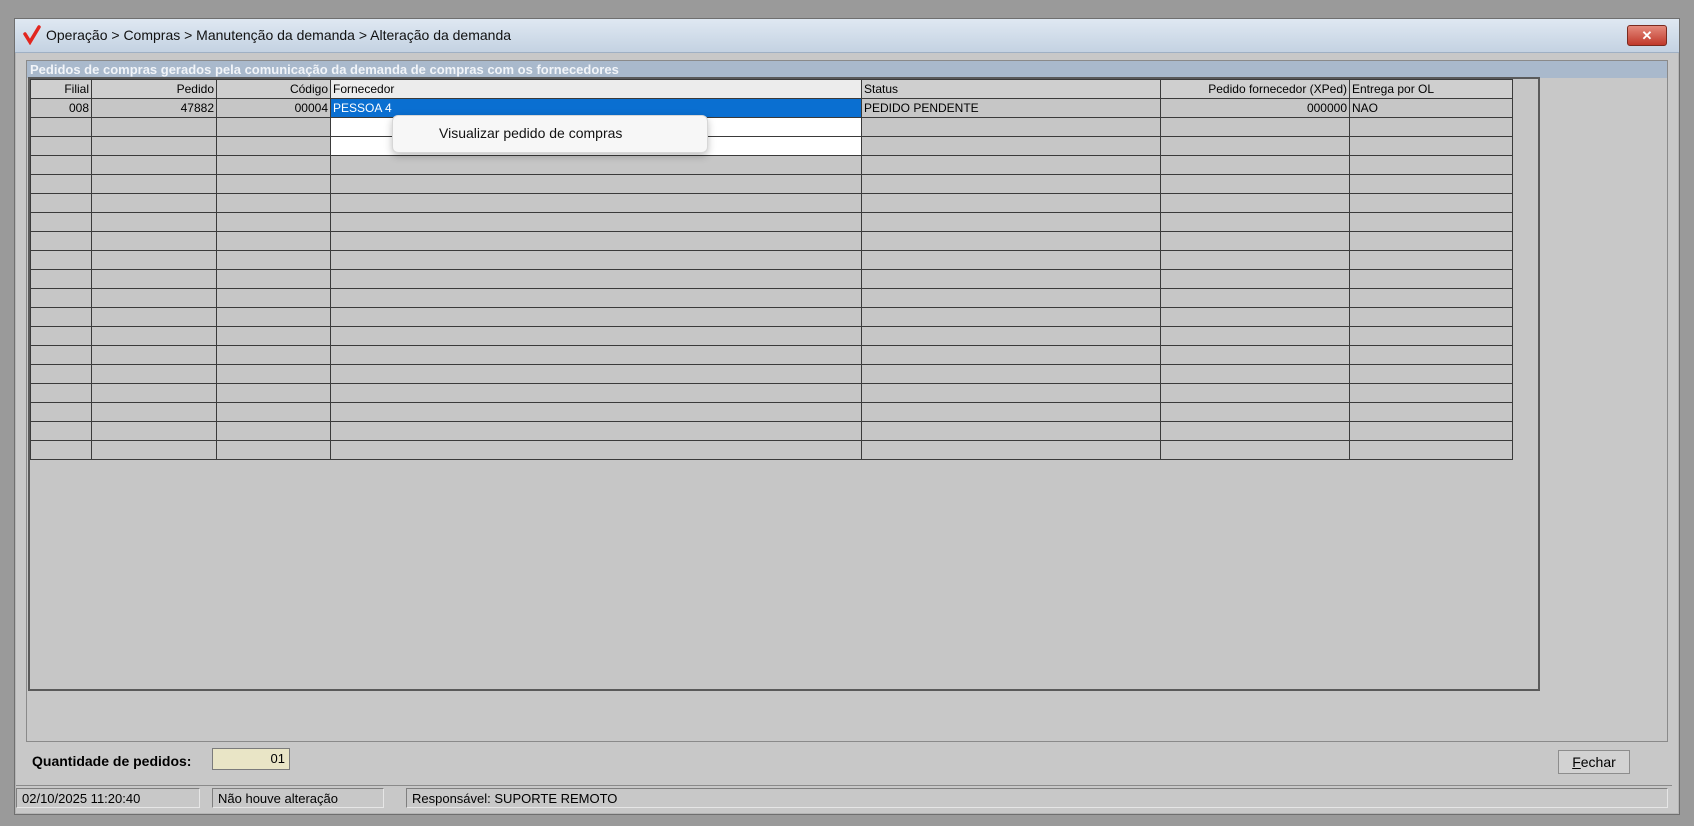 The width and height of the screenshot is (1694, 826). What do you see at coordinates (61, 89) in the screenshot?
I see `column-header-filial: Filial` at bounding box center [61, 89].